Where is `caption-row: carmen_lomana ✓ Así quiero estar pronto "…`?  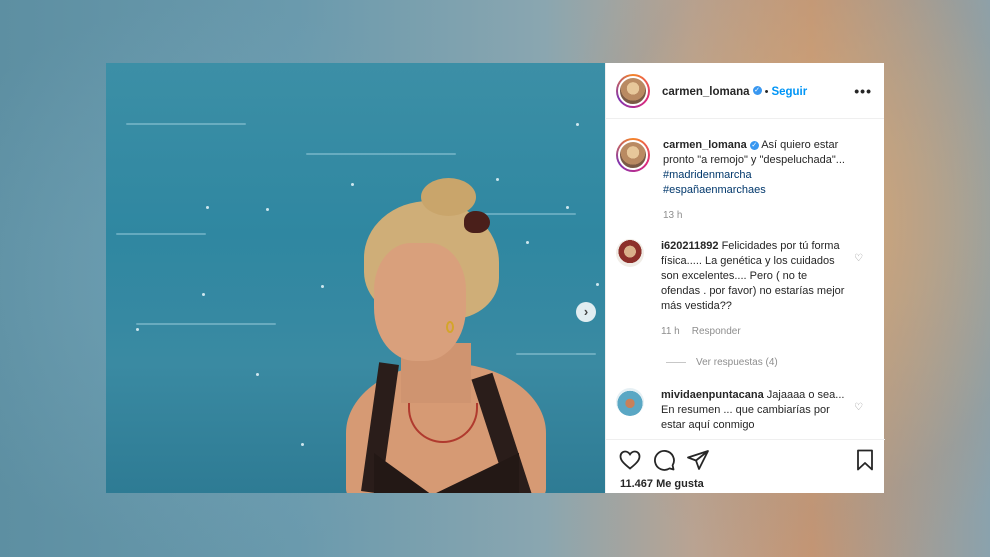
caption-row: carmen_lomana ✓ Así quiero estar pronto "… is located at coordinates (745, 180).